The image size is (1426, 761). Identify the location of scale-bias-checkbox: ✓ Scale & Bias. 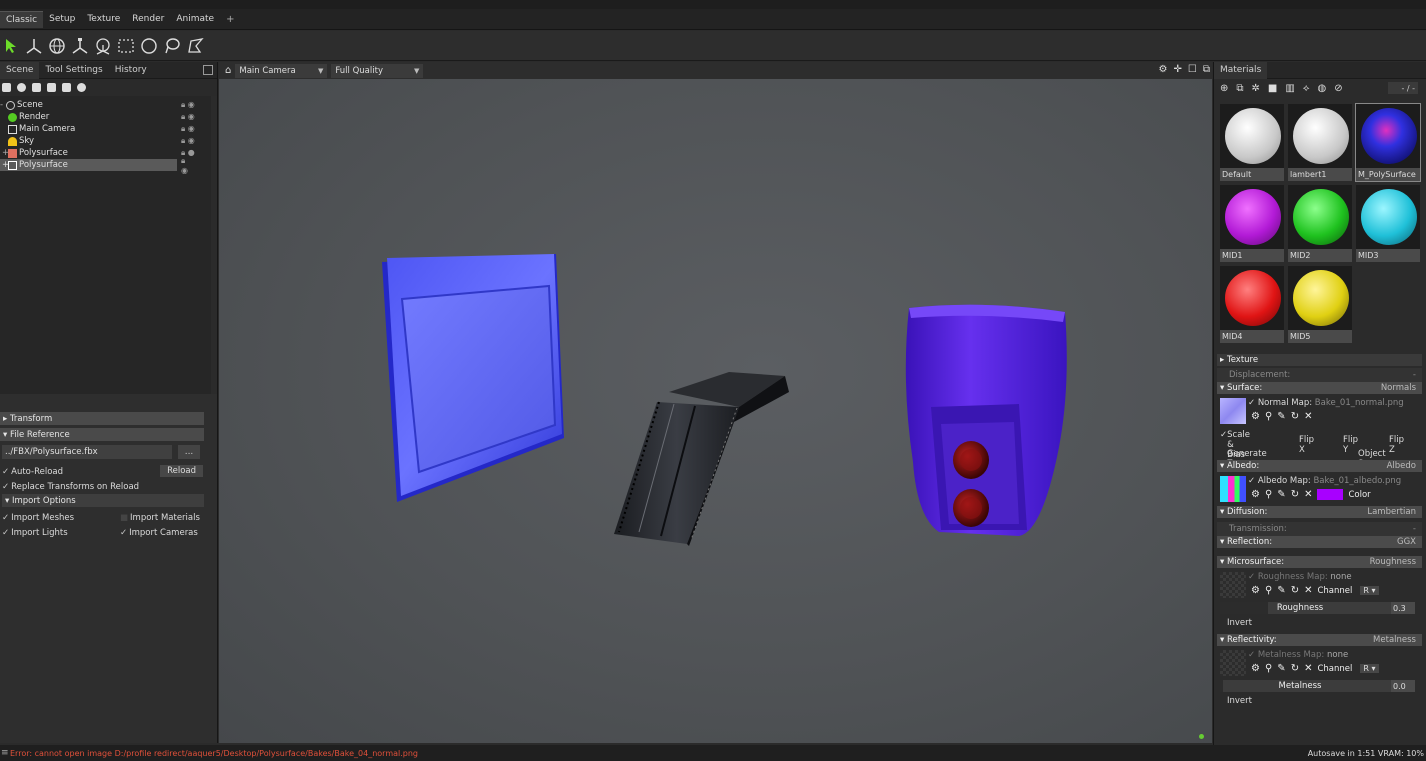
(1235, 445).